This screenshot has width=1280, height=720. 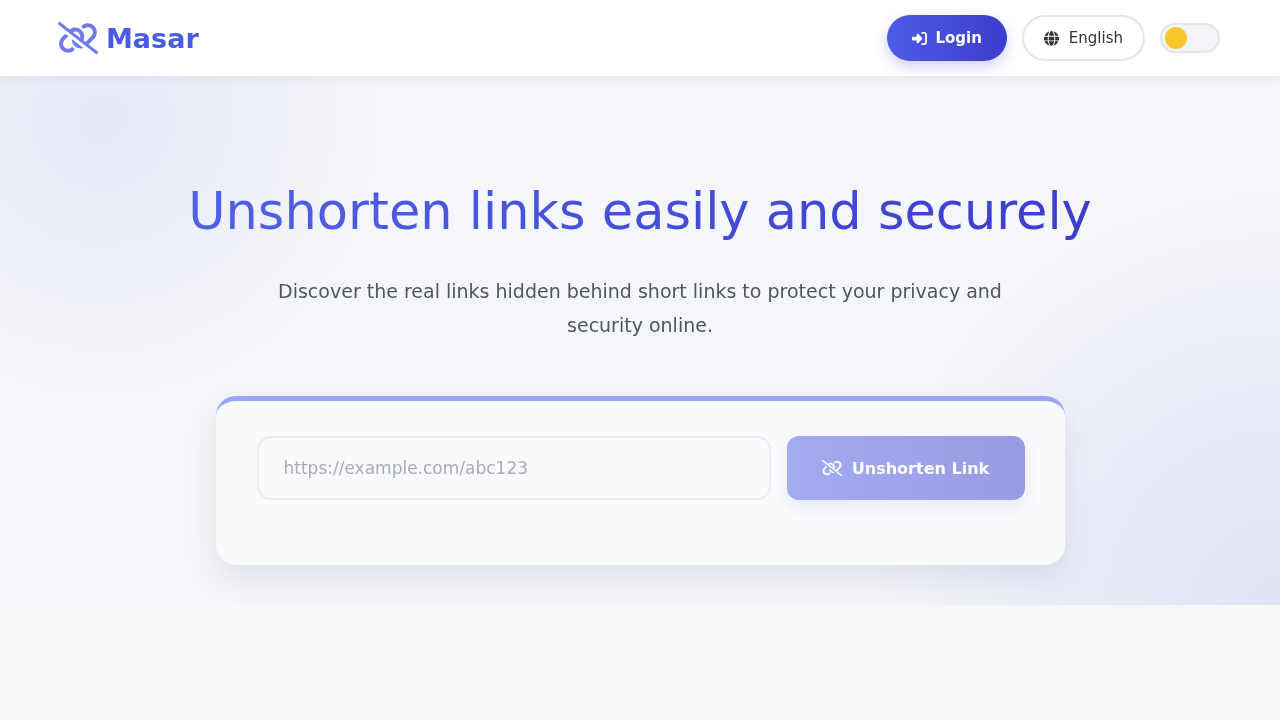 I want to click on logo-text: Masar, so click(x=152, y=38).